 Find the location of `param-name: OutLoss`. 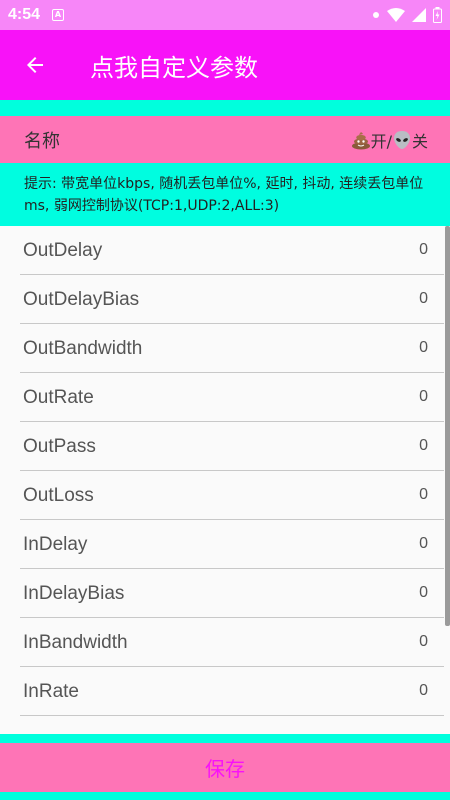

param-name: OutLoss is located at coordinates (58, 495).